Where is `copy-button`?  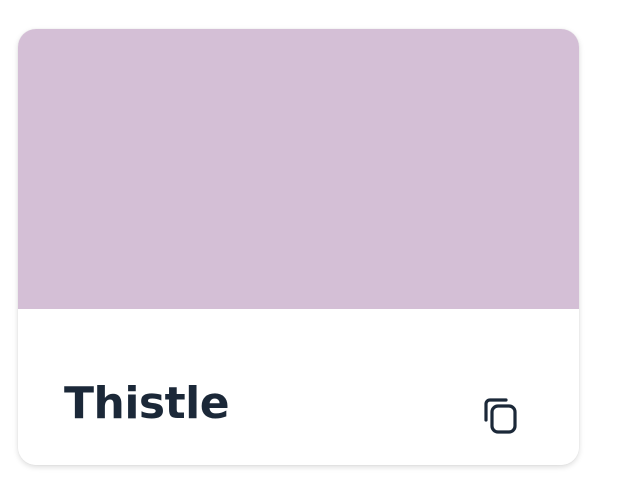
copy-button is located at coordinates (500, 416).